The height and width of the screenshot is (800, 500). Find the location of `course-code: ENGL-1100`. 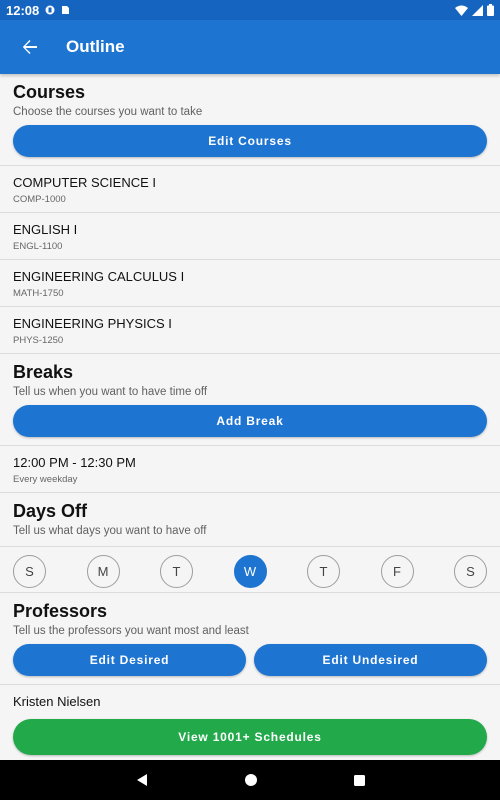

course-code: ENGL-1100 is located at coordinates (38, 246).